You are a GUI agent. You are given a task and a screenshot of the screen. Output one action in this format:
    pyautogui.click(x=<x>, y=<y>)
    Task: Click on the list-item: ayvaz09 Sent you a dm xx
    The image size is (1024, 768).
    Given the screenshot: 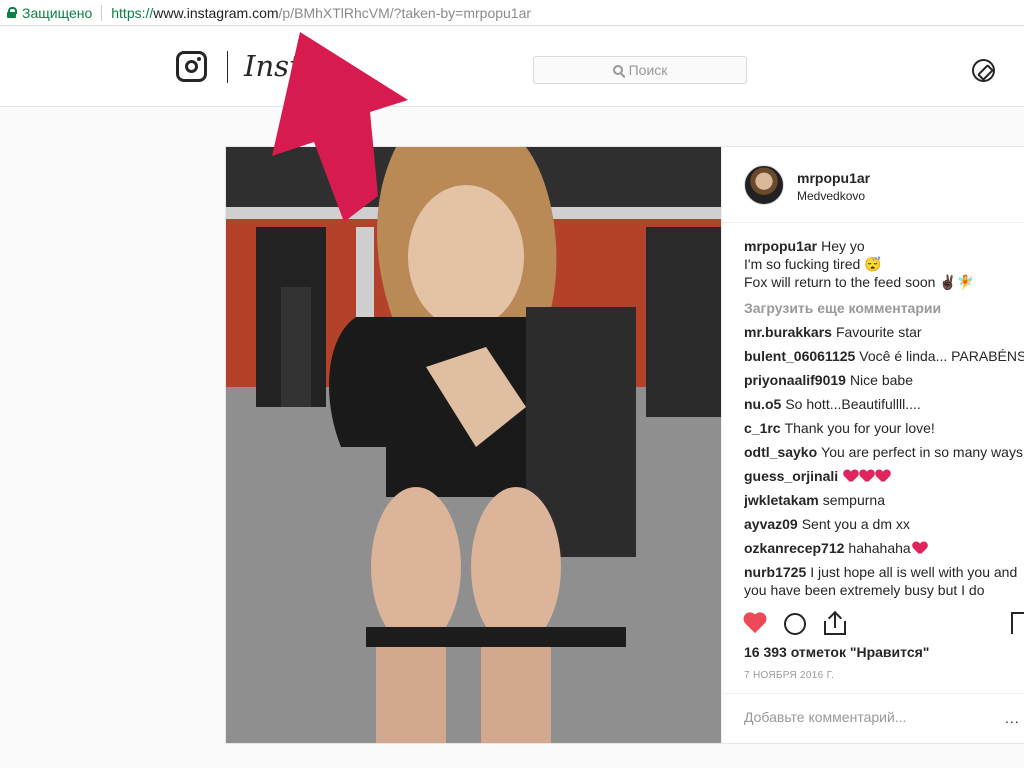 What is the action you would take?
    pyautogui.click(x=884, y=524)
    